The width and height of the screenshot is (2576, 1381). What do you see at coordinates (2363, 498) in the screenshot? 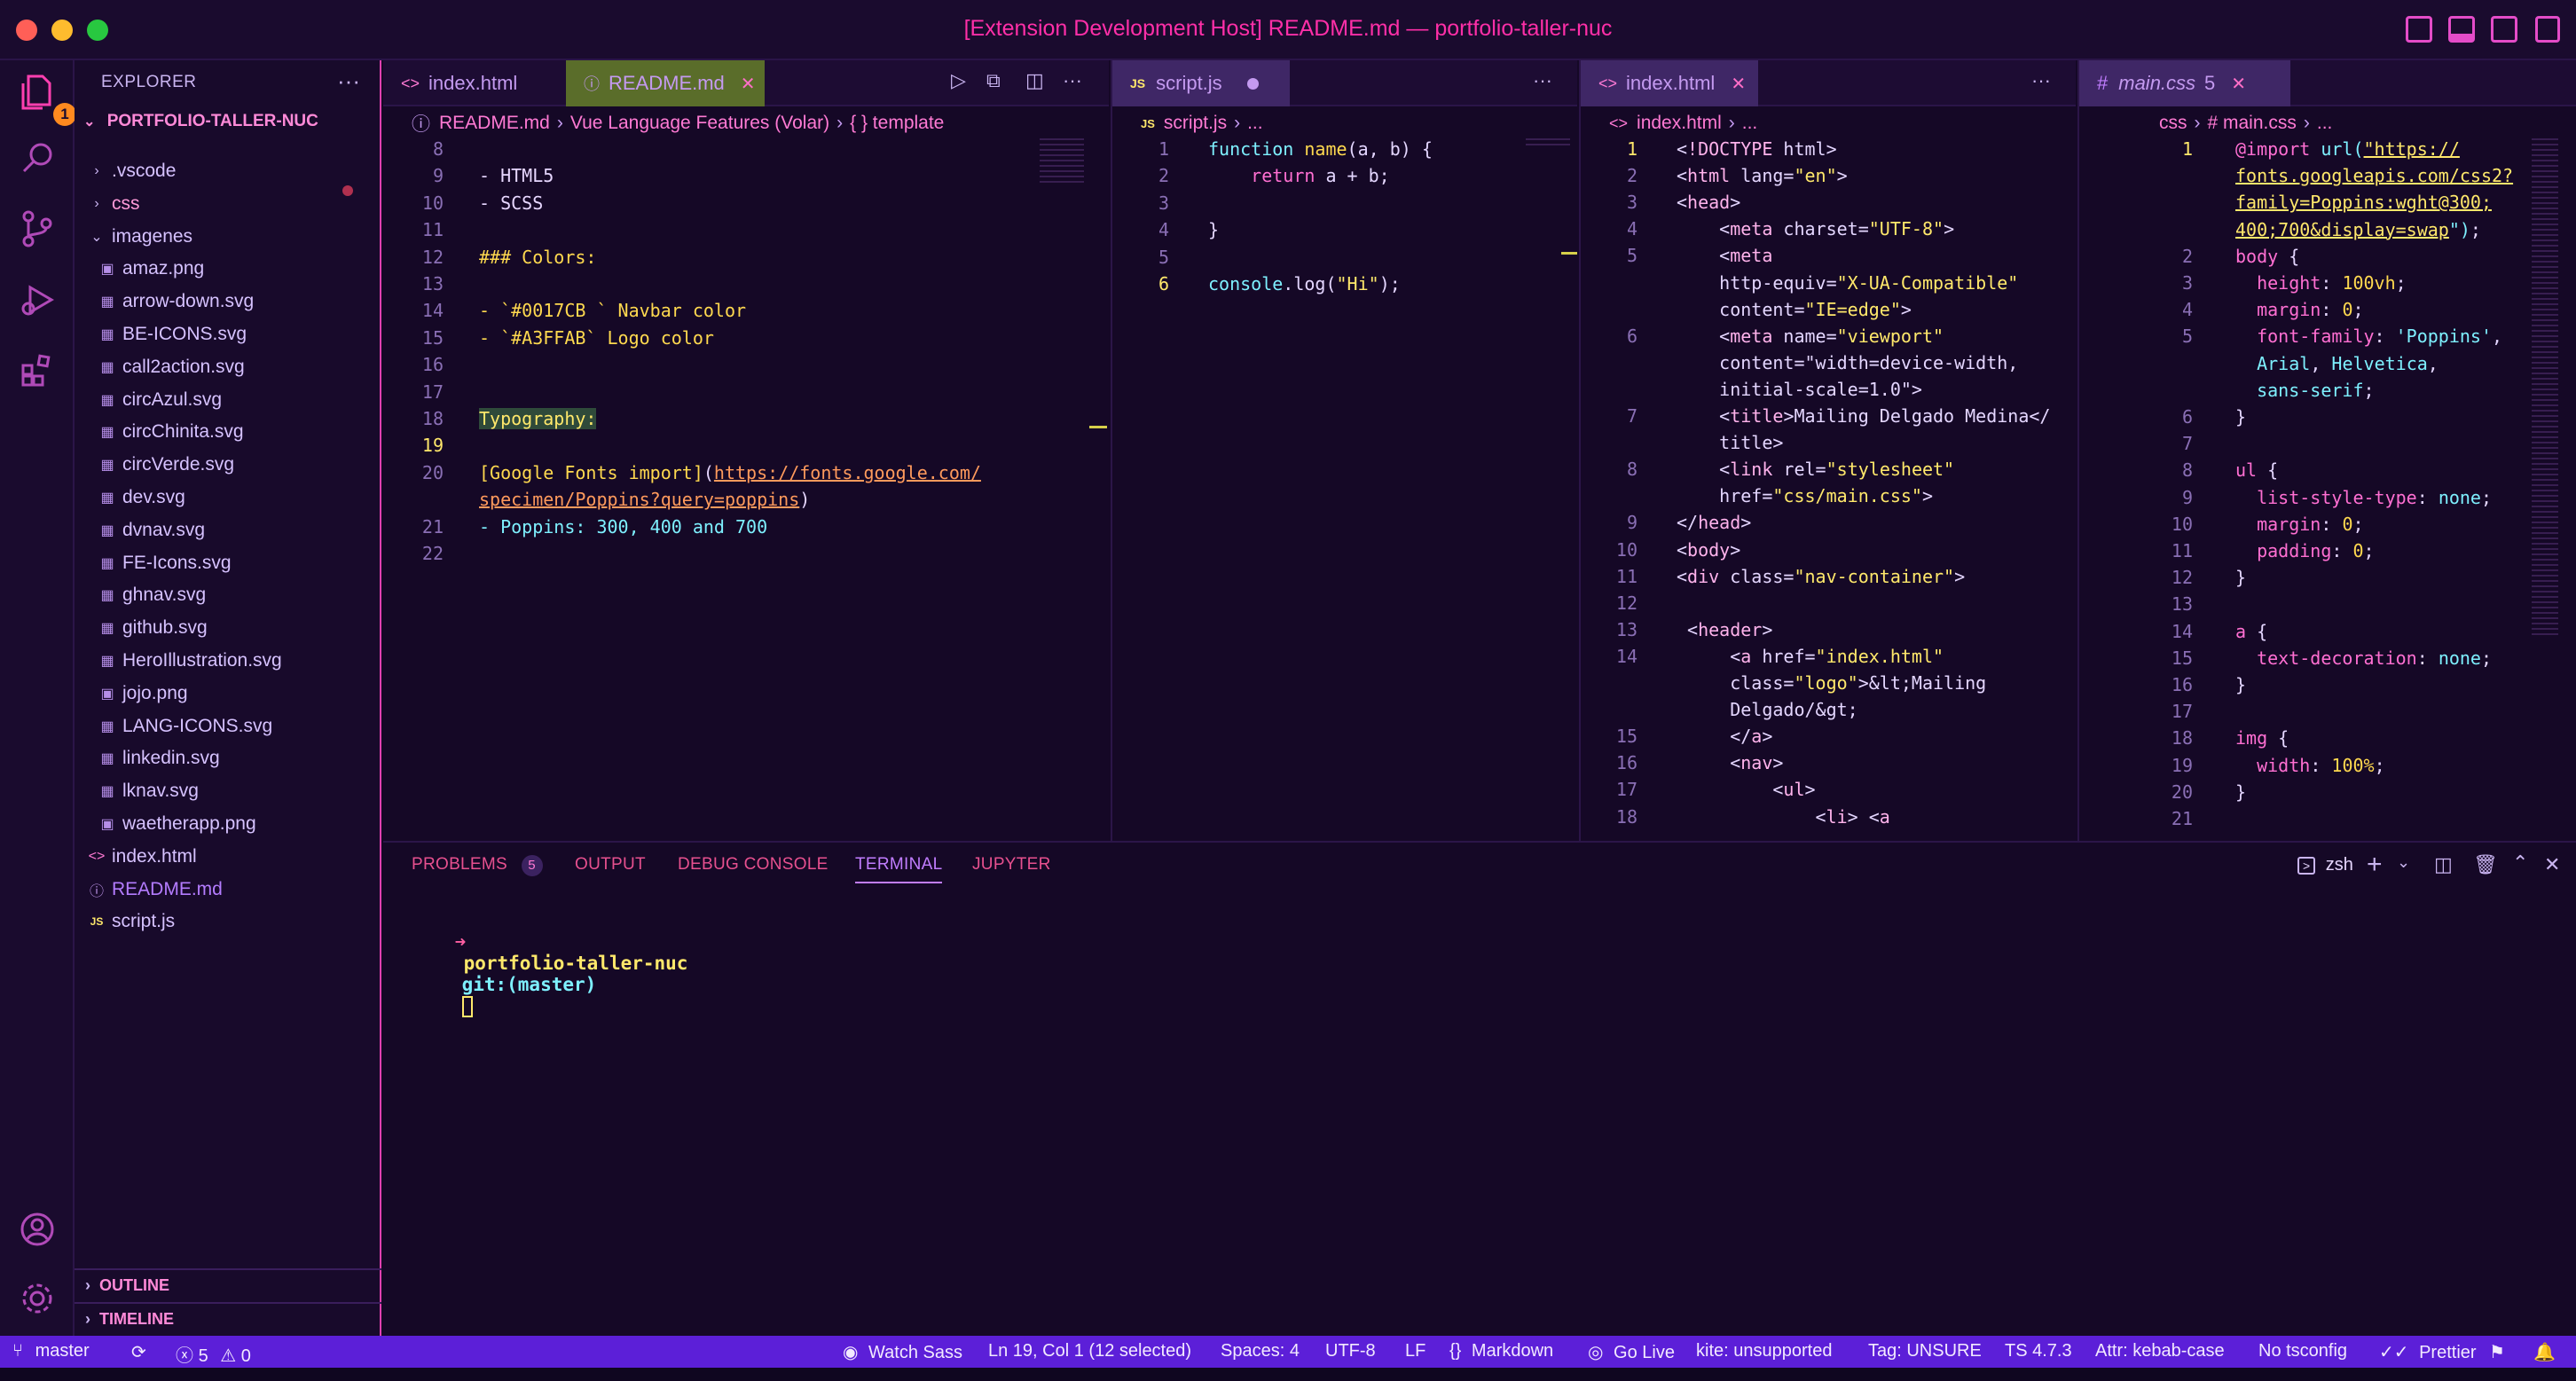
I see `code-line: list-style-type: none;` at bounding box center [2363, 498].